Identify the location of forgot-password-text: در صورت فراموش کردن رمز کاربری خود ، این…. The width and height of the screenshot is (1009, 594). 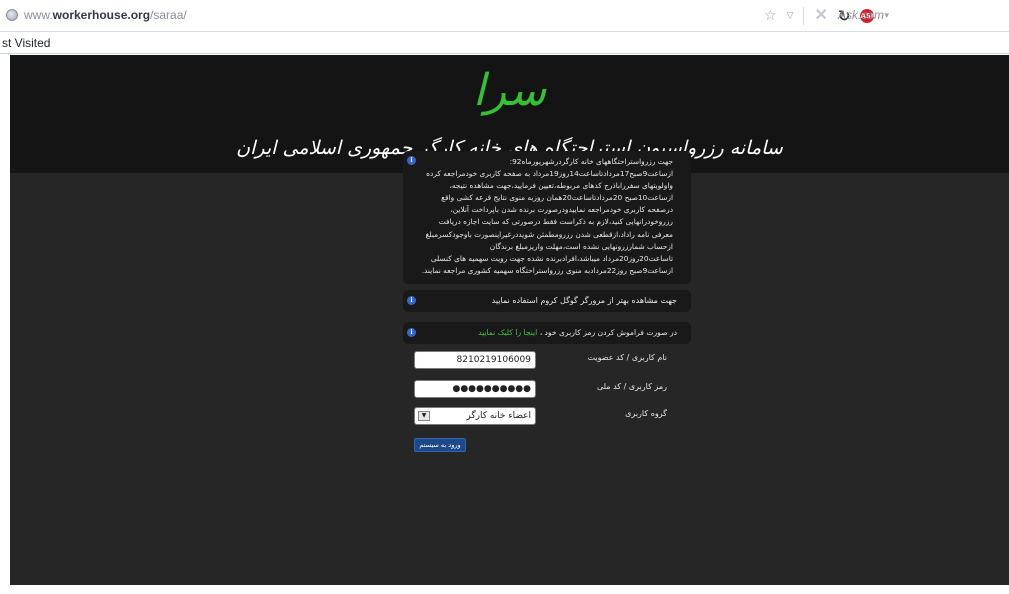
(577, 332).